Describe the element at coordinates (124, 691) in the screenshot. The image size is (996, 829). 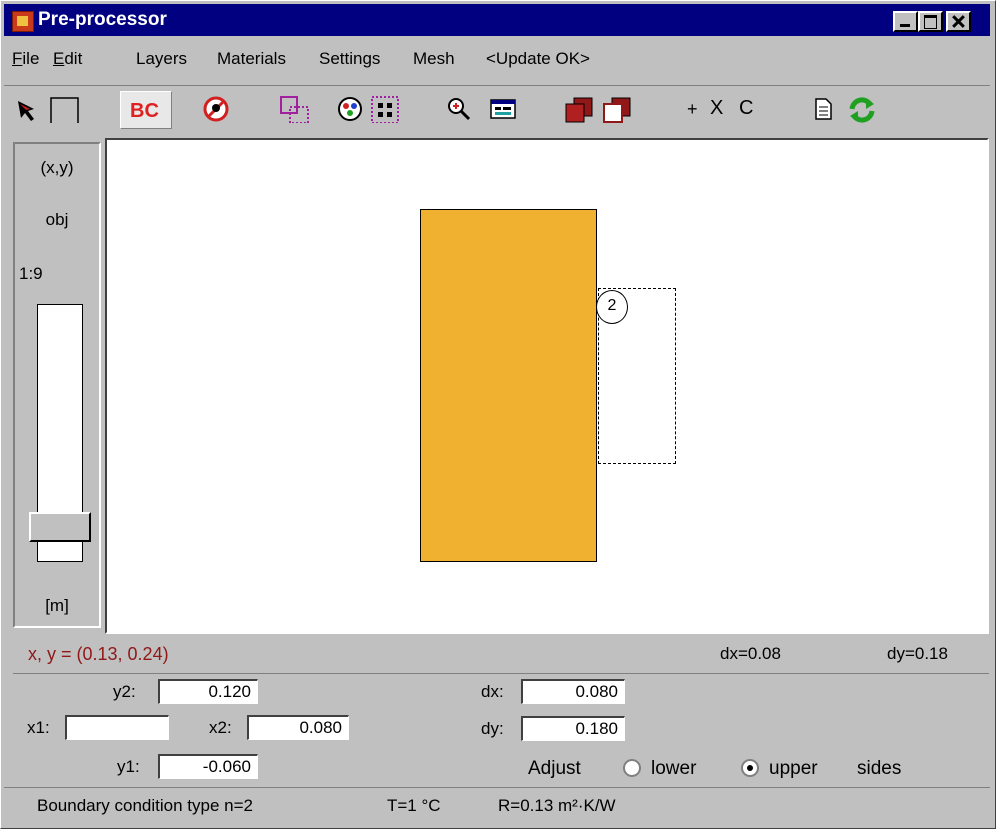
I see `y2-label: y2:` at that location.